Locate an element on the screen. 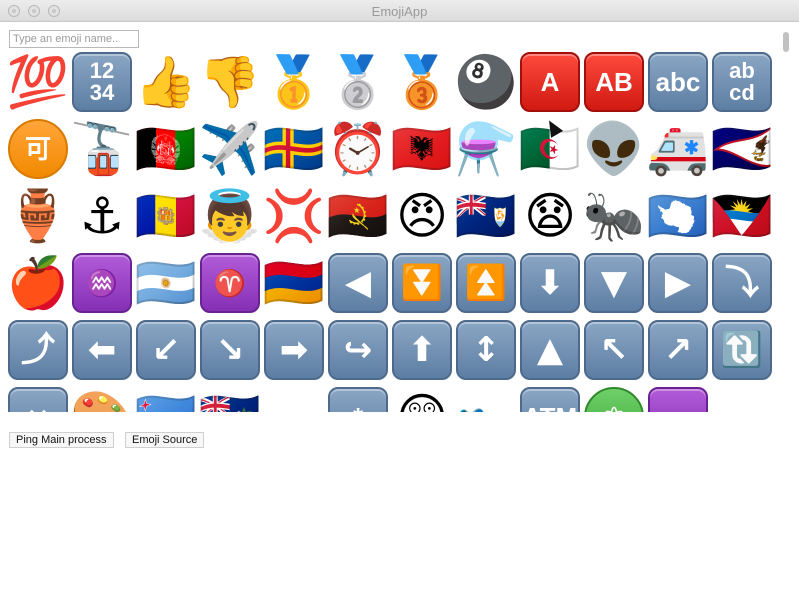 The width and height of the screenshot is (799, 596). emoji-keycap: ↪ is located at coordinates (358, 349).